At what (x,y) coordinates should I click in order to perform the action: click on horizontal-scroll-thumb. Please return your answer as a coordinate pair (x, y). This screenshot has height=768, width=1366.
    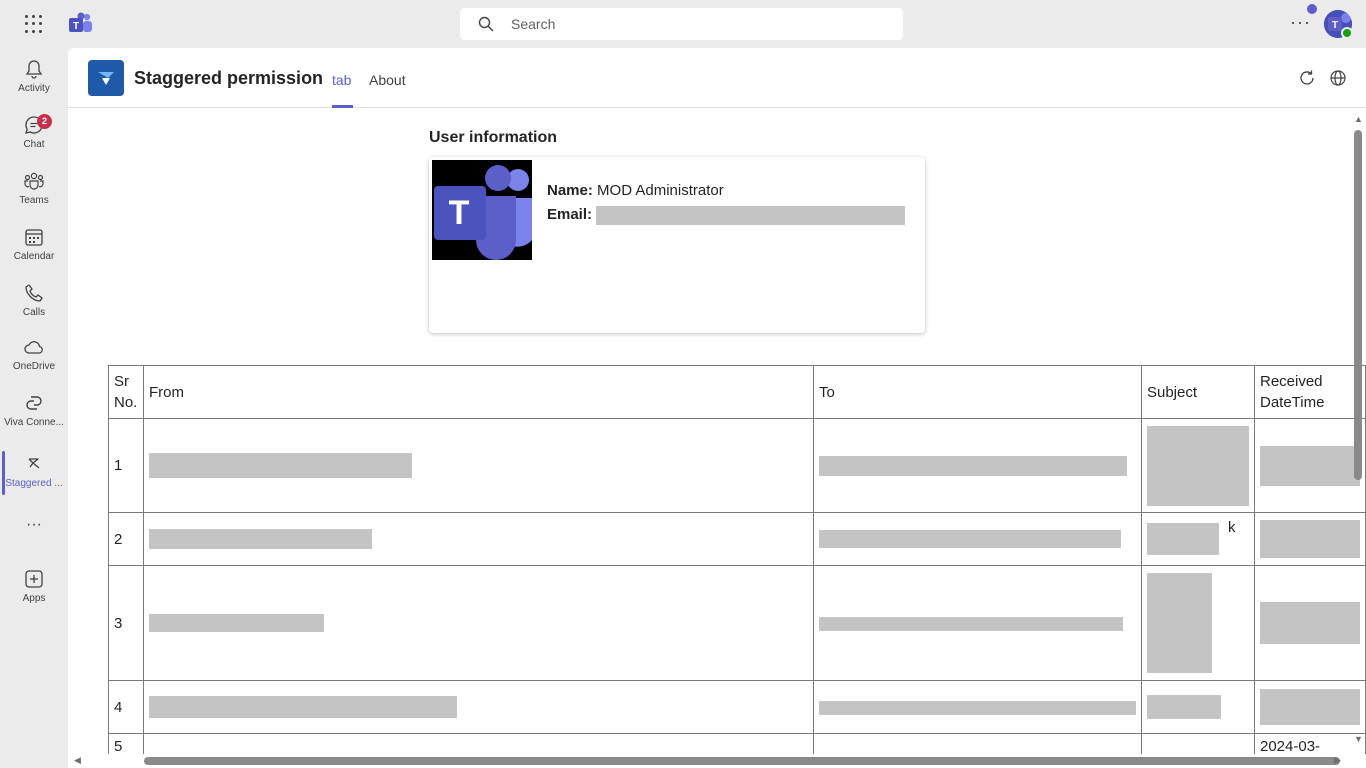
    Looking at the image, I should click on (742, 761).